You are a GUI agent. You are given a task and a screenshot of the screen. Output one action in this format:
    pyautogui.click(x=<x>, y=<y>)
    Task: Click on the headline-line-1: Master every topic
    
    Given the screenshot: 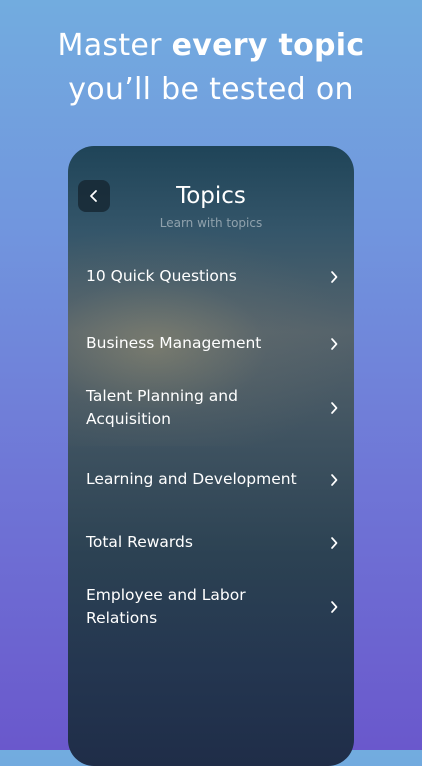 What is the action you would take?
    pyautogui.click(x=211, y=46)
    